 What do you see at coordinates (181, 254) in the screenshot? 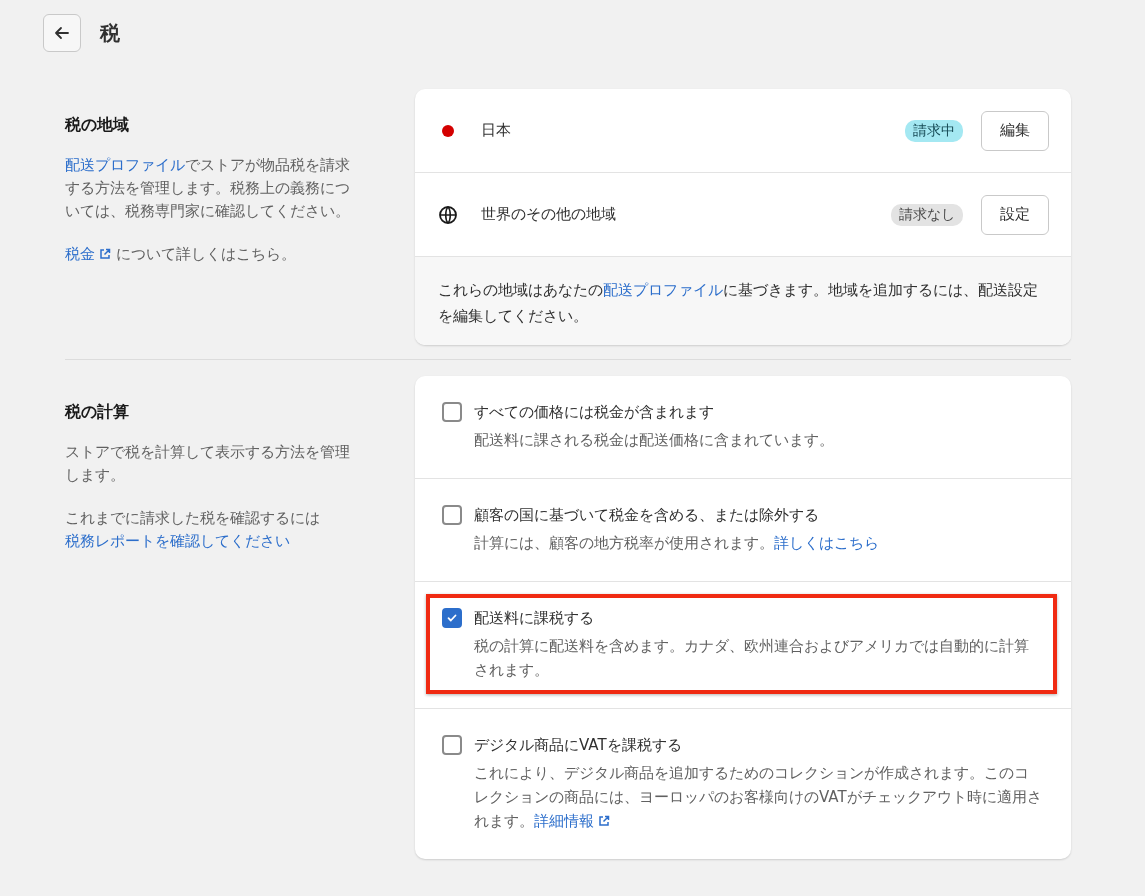
I see `section-description: 税金 について詳しくはこちら。` at bounding box center [181, 254].